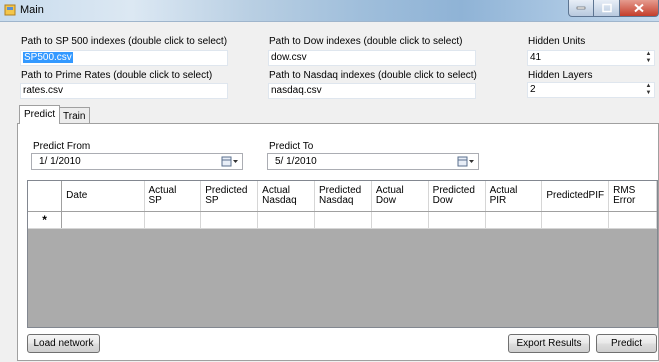 The image size is (659, 362). I want to click on column-header-date: Date, so click(103, 196).